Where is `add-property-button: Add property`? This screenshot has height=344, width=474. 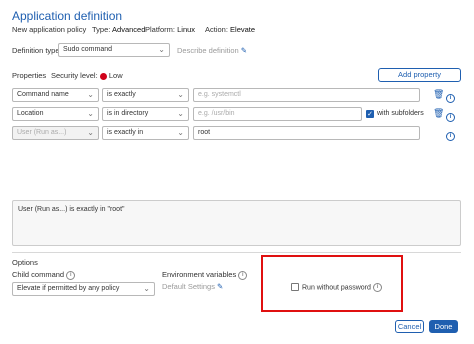
add-property-button: Add property is located at coordinates (419, 75).